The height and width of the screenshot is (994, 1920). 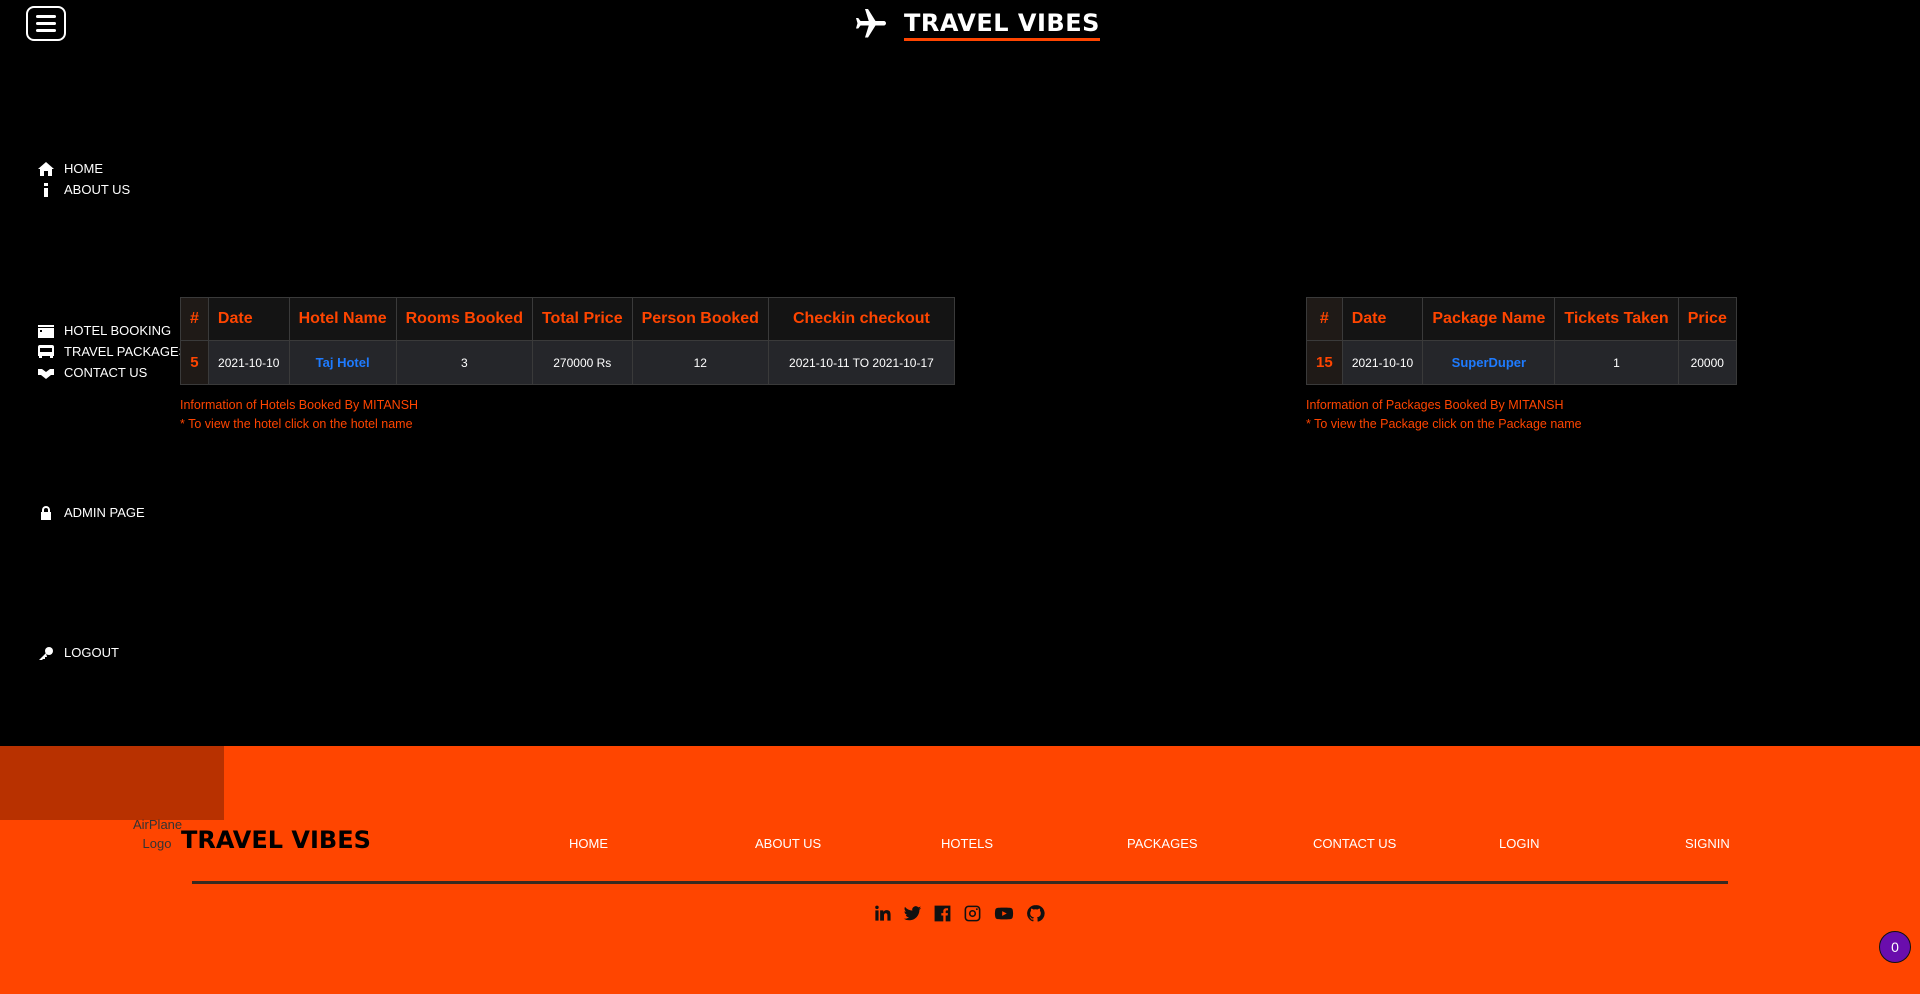 I want to click on footer-link-packages: PACKAGES, so click(x=1162, y=843).